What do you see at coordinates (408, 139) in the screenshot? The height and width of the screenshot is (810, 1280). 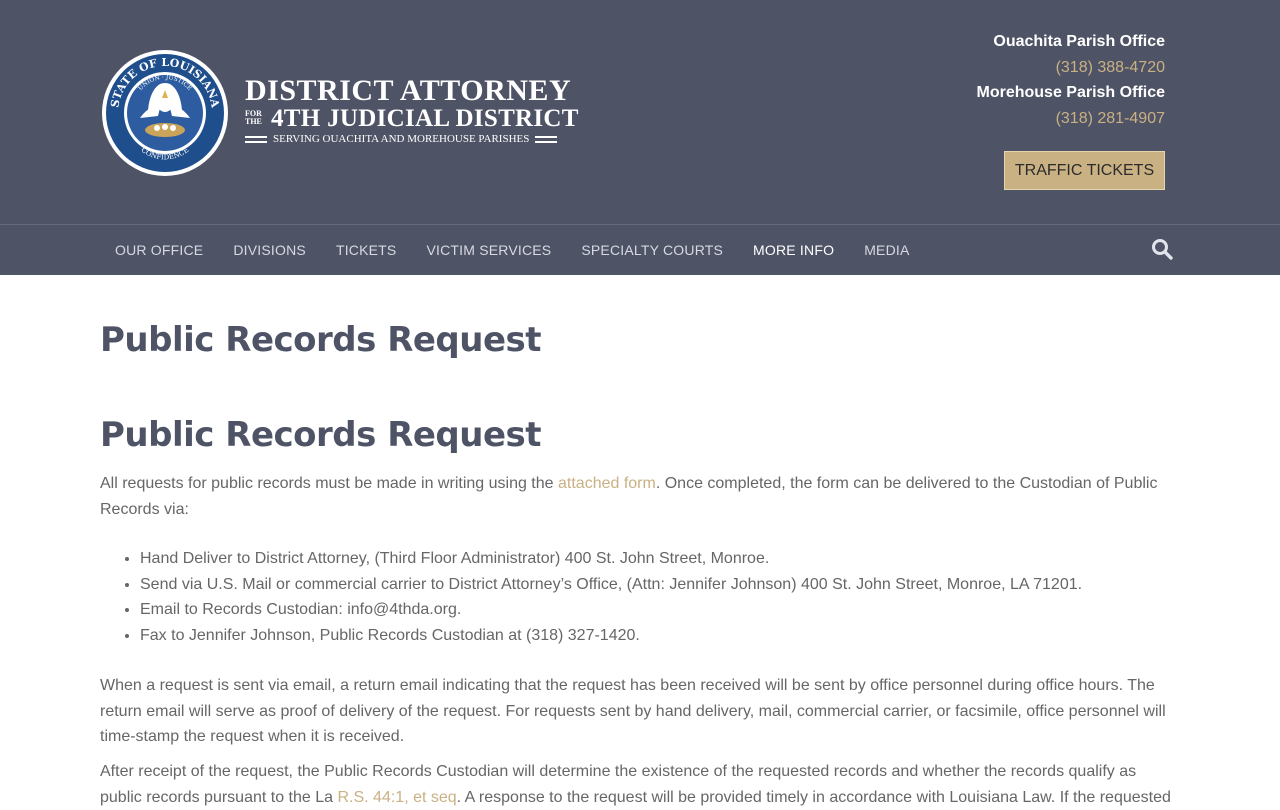 I see `logo-tagline: SERVING OUACHITA AND MOREHOUSE PARISHES` at bounding box center [408, 139].